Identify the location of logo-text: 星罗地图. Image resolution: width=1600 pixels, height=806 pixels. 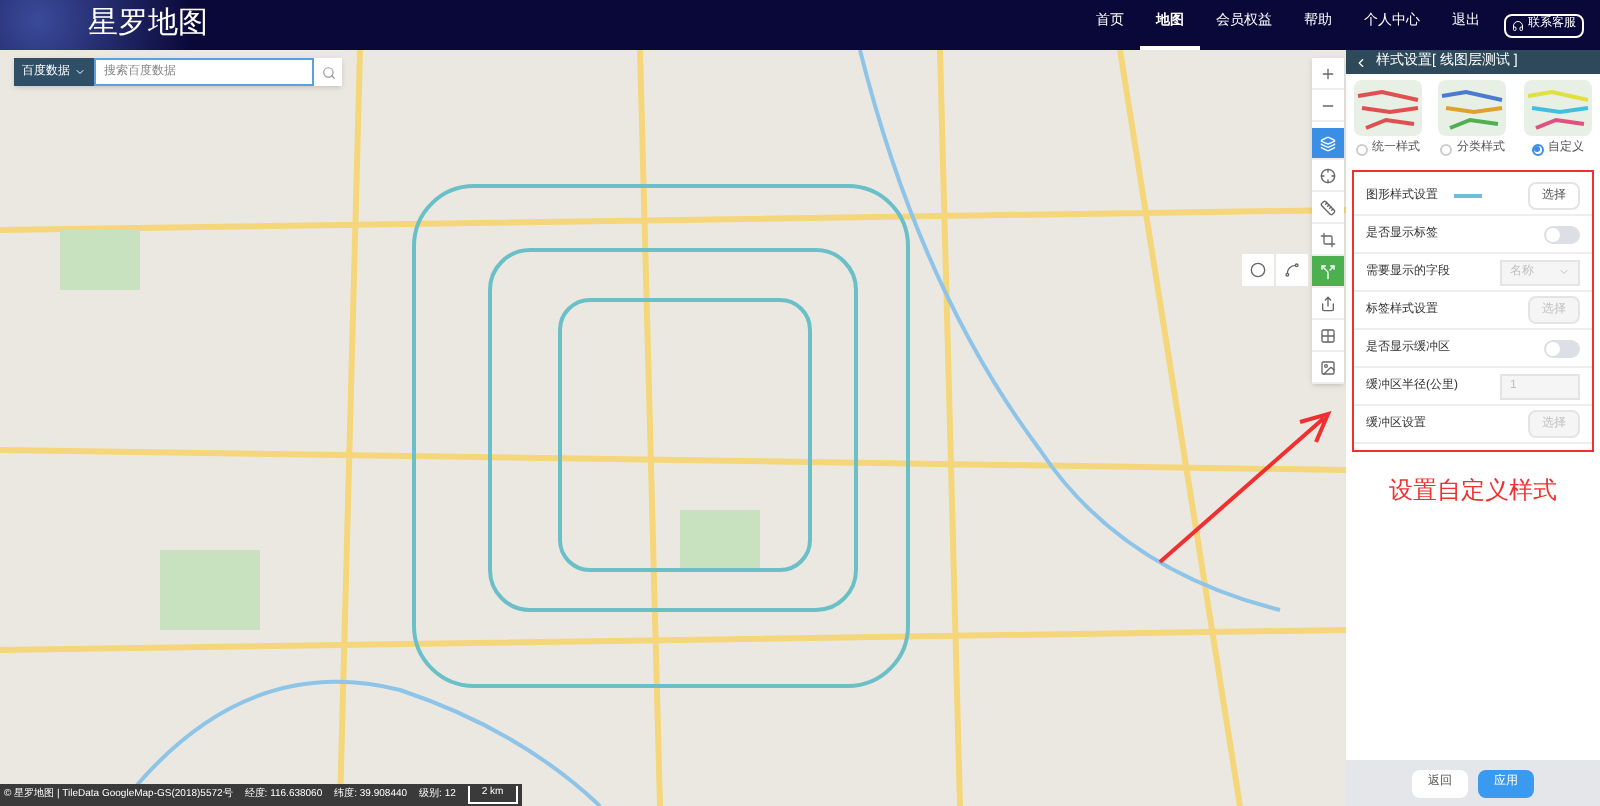
(148, 24).